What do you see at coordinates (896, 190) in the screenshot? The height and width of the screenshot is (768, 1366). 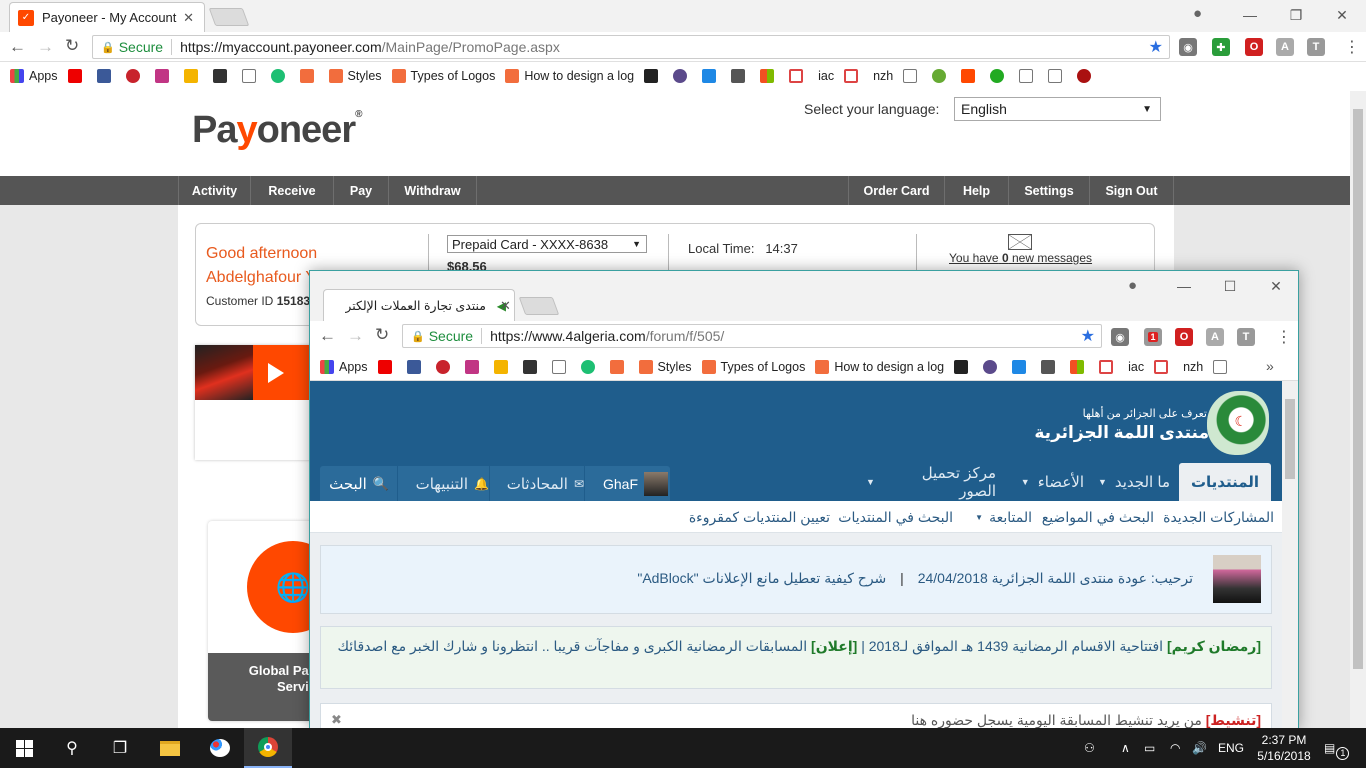 I see `nav-order-card: Order Card` at bounding box center [896, 190].